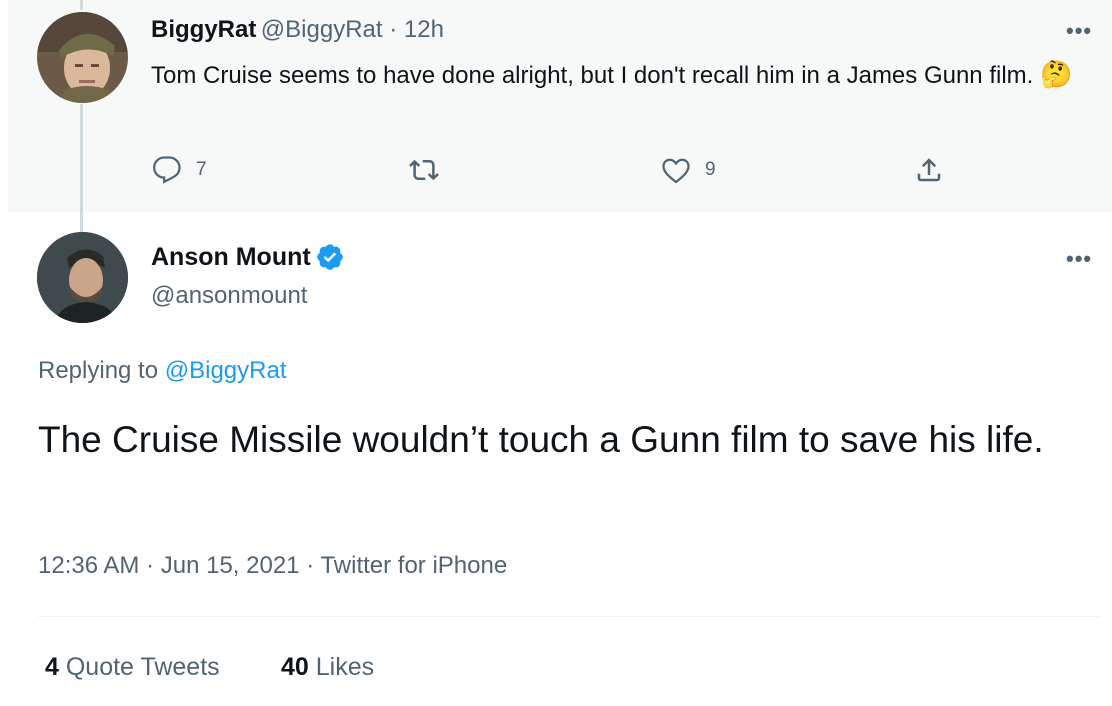 The image size is (1112, 706). What do you see at coordinates (322, 29) in the screenshot?
I see `parent-handle: @BiggyRat` at bounding box center [322, 29].